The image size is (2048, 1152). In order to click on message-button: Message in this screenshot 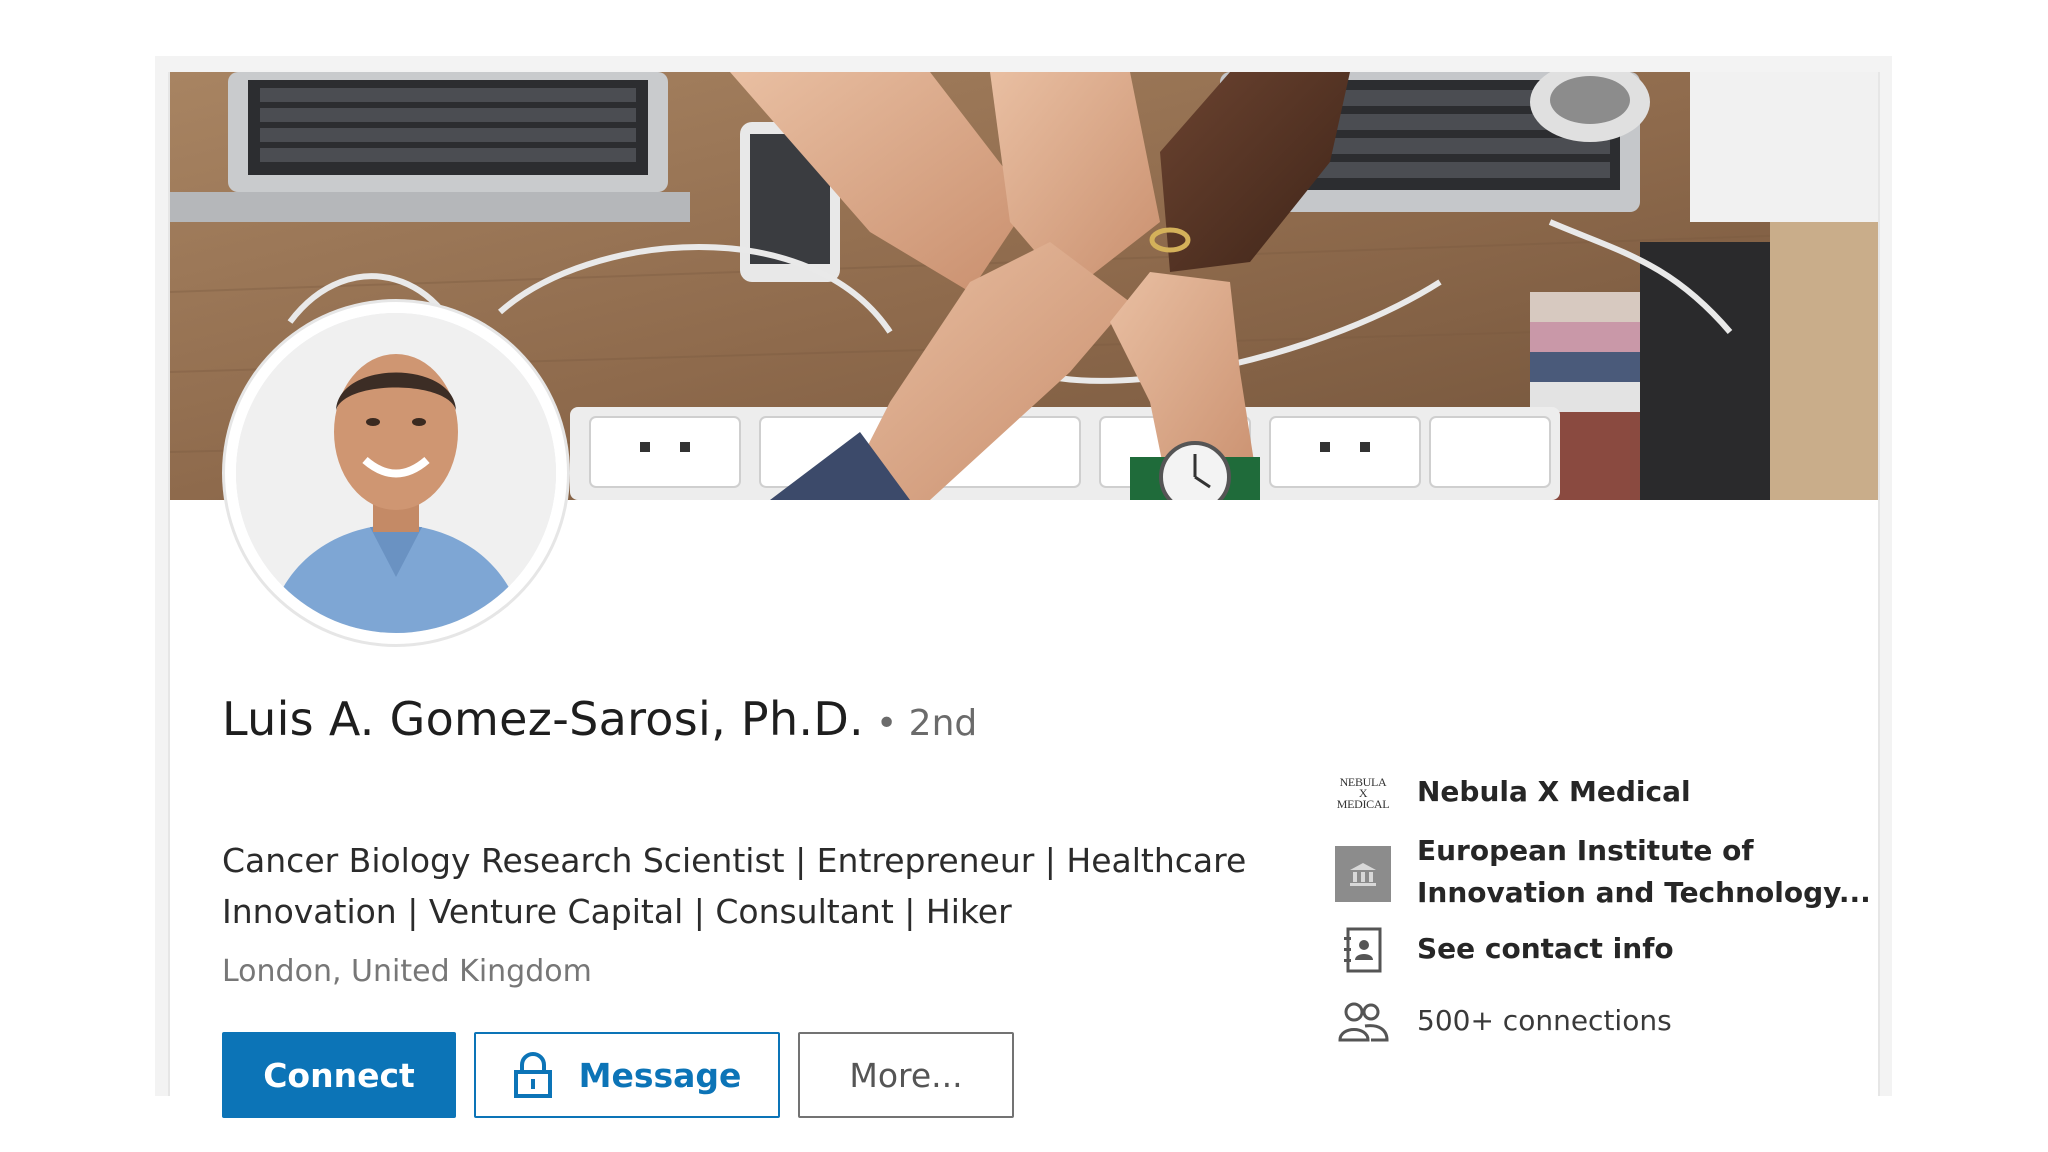, I will do `click(627, 1075)`.